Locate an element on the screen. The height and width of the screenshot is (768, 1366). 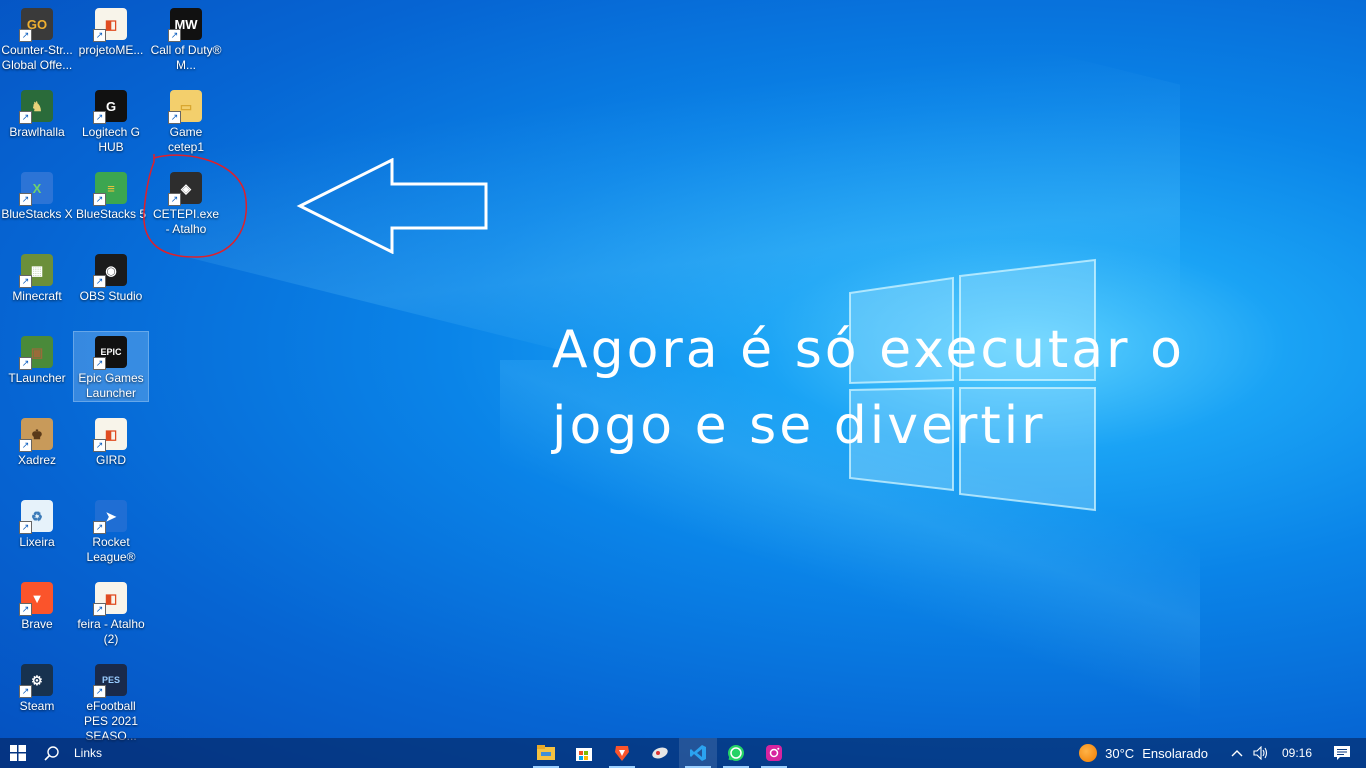
start-button is located at coordinates (18, 753).